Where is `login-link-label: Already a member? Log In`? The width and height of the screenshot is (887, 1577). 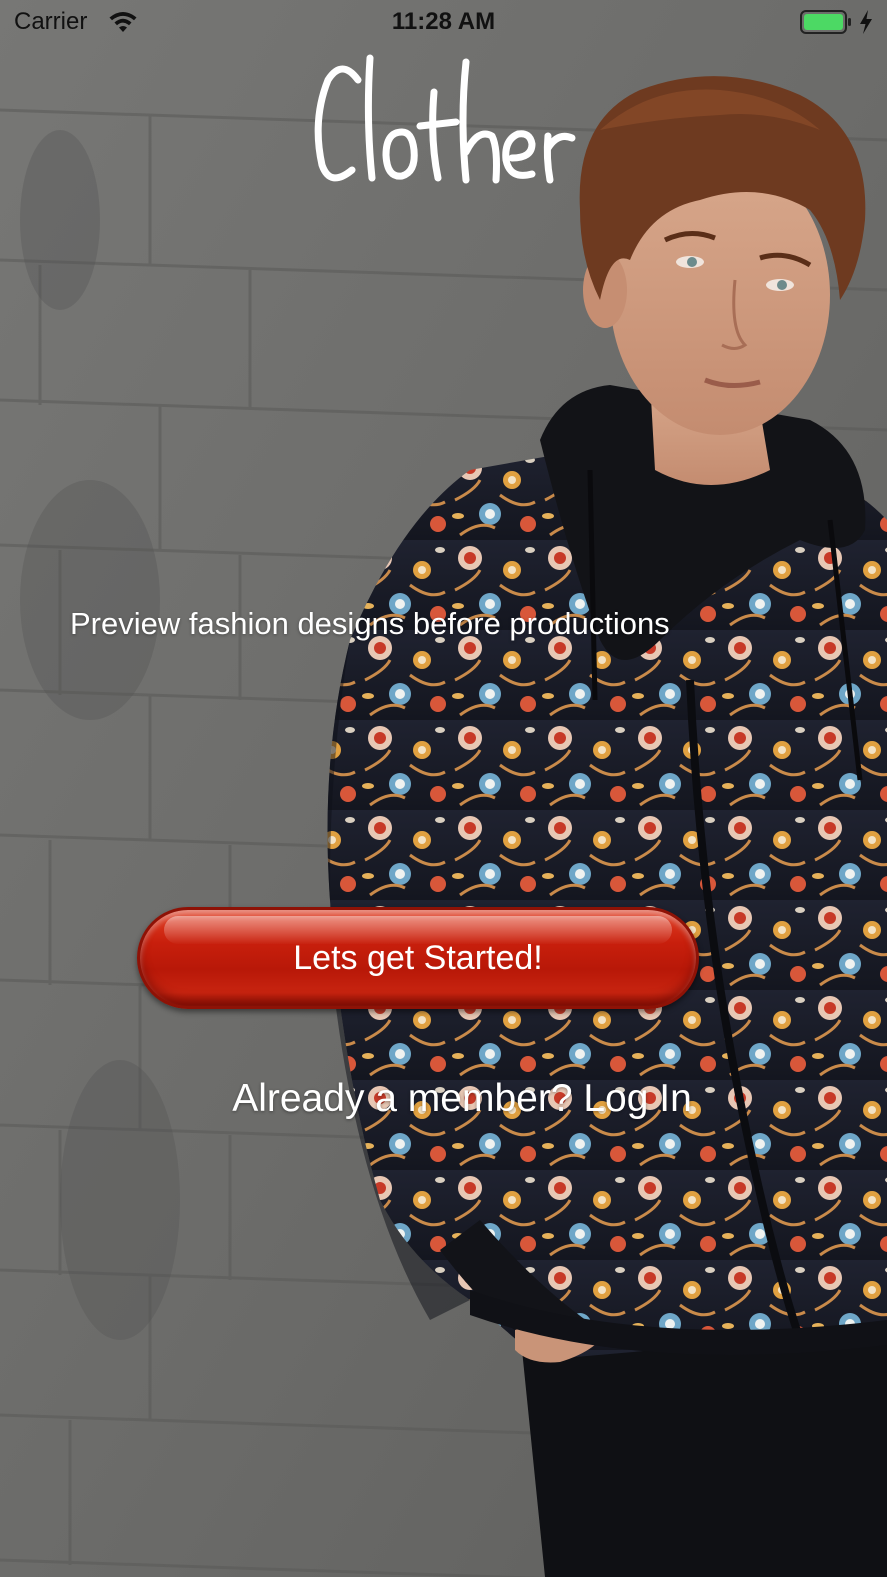
login-link-label: Already a member? Log In is located at coordinates (462, 1098).